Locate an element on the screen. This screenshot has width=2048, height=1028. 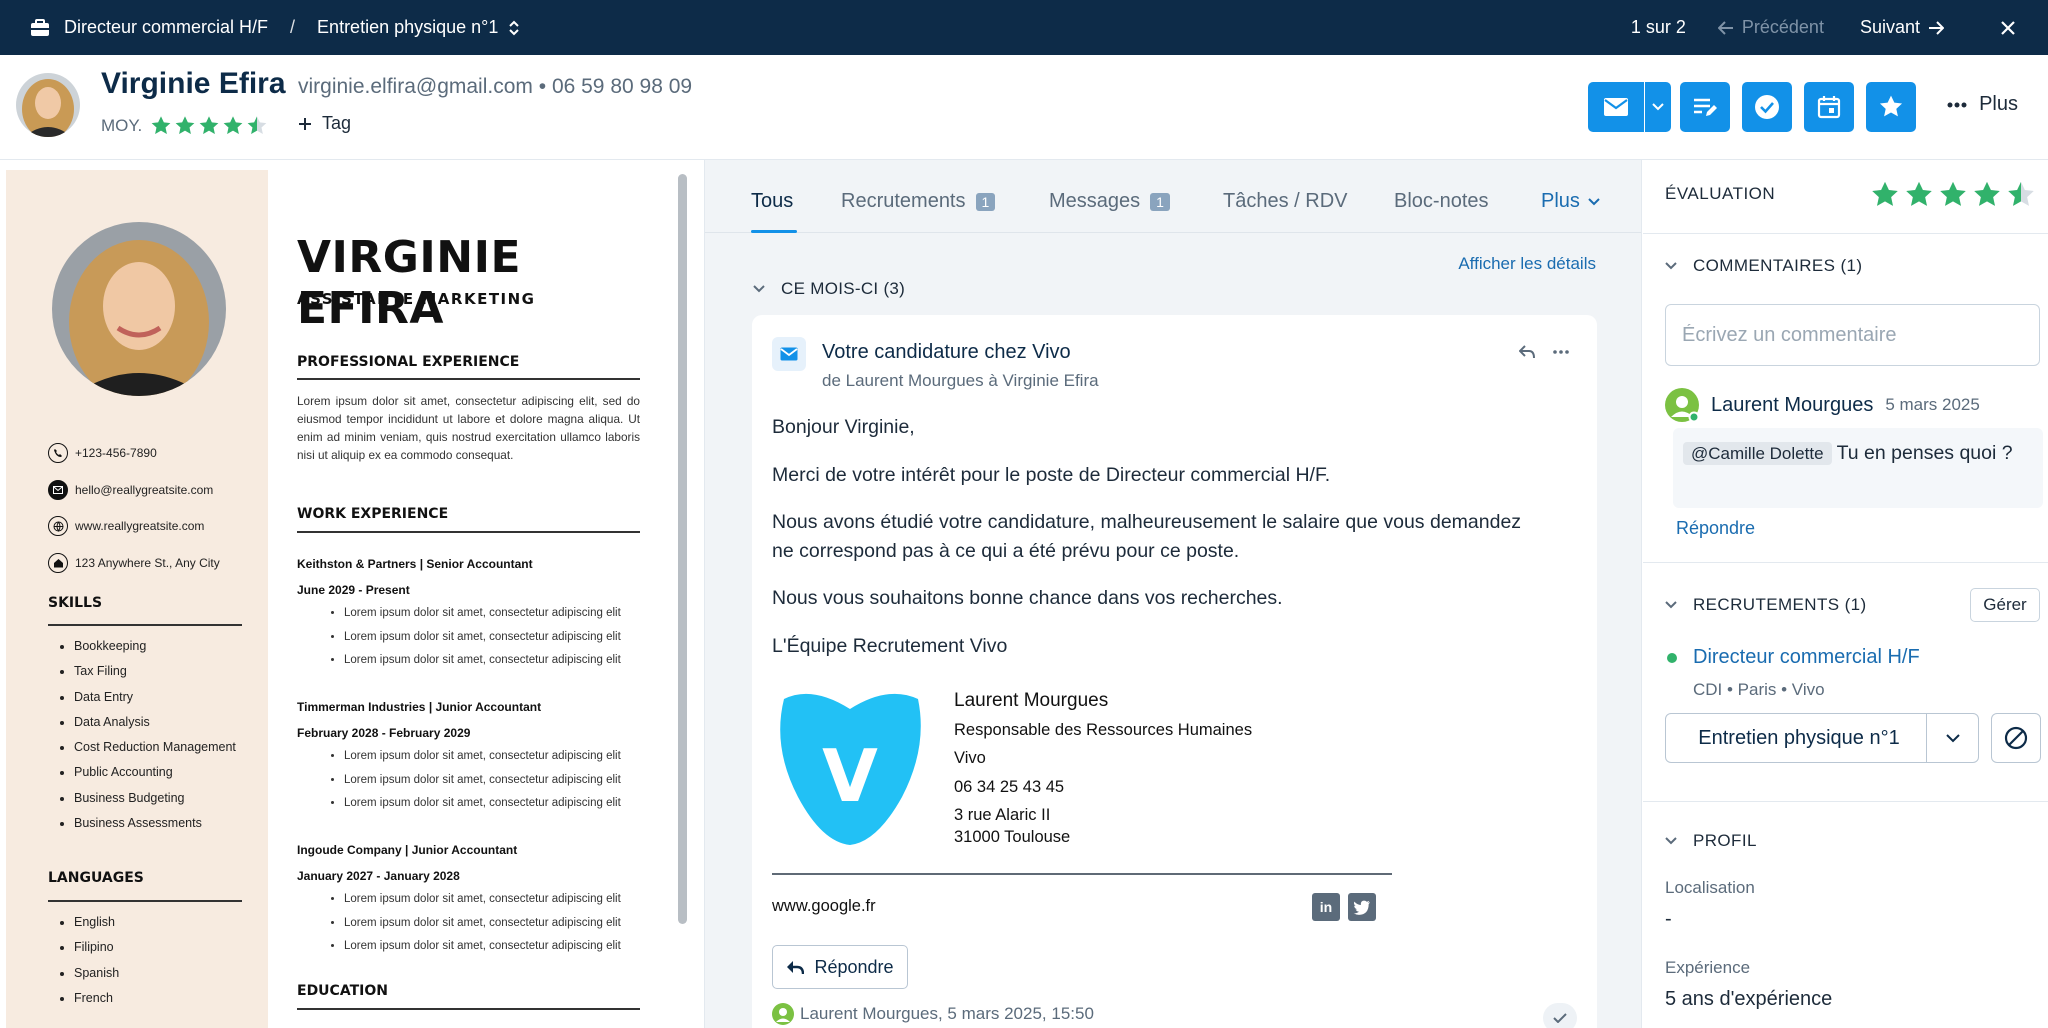
comment-reply-link: Répondre is located at coordinates (1715, 528).